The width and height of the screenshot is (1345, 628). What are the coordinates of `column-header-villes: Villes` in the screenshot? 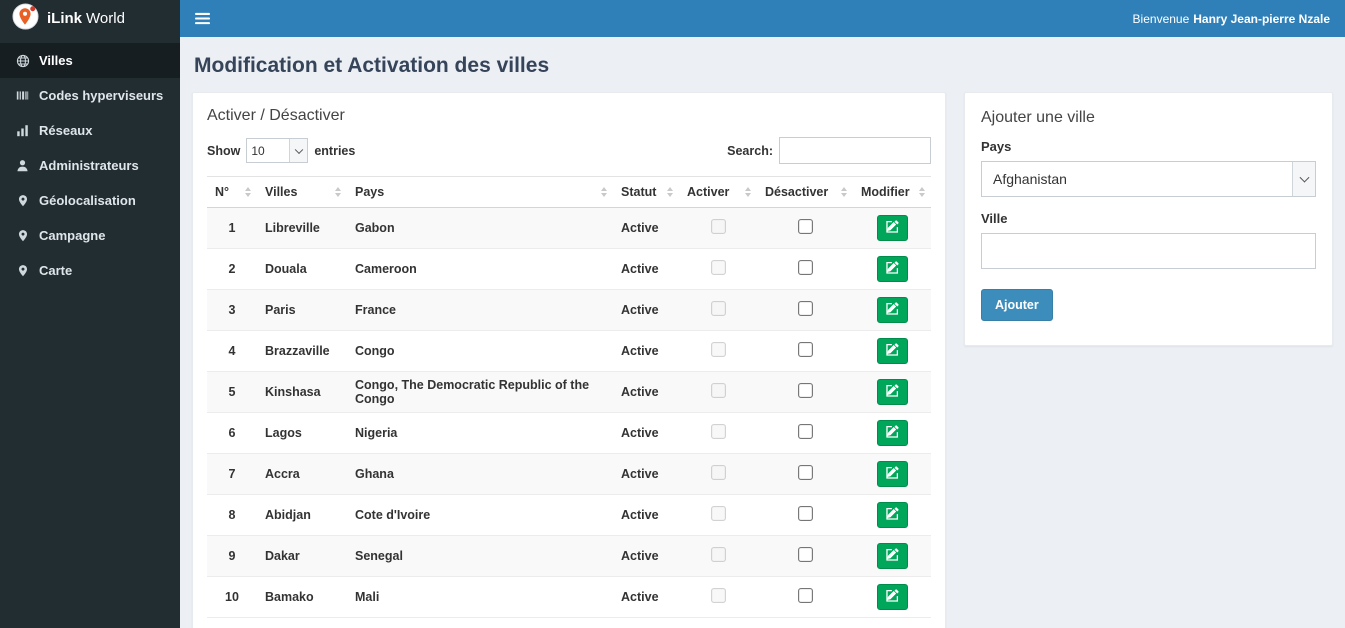 It's located at (302, 192).